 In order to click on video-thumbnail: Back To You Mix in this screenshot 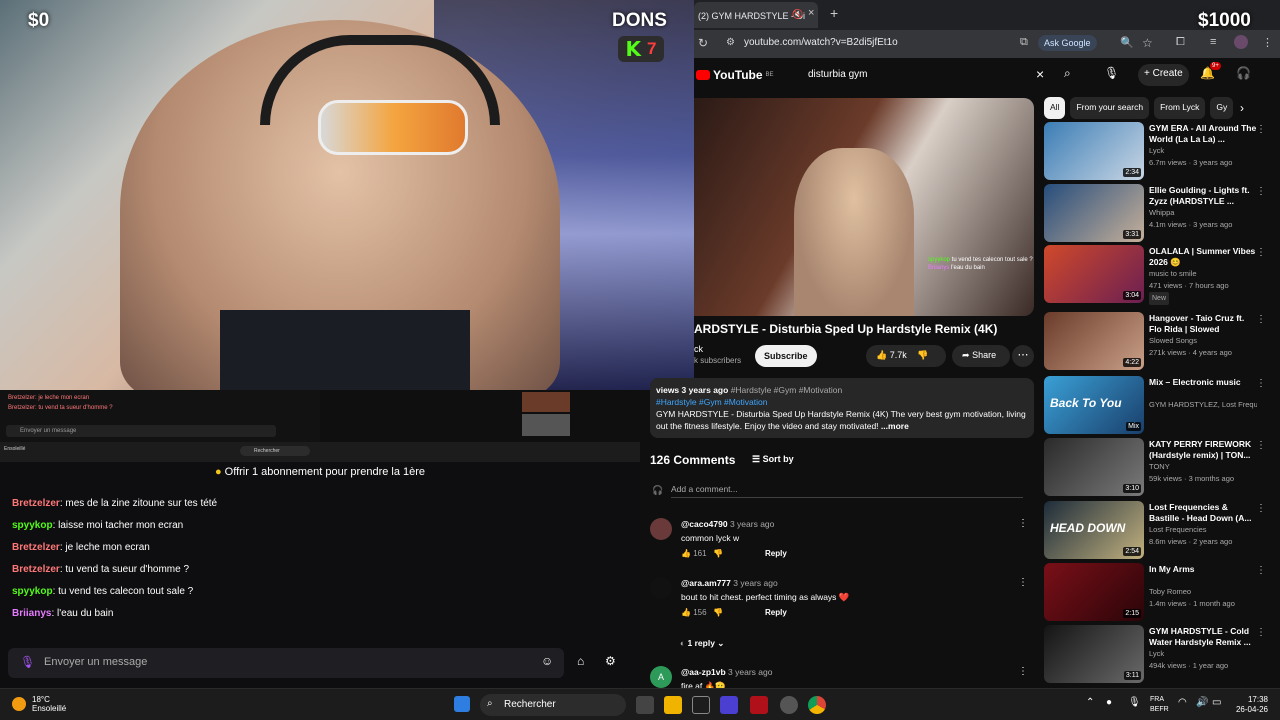, I will do `click(1094, 405)`.